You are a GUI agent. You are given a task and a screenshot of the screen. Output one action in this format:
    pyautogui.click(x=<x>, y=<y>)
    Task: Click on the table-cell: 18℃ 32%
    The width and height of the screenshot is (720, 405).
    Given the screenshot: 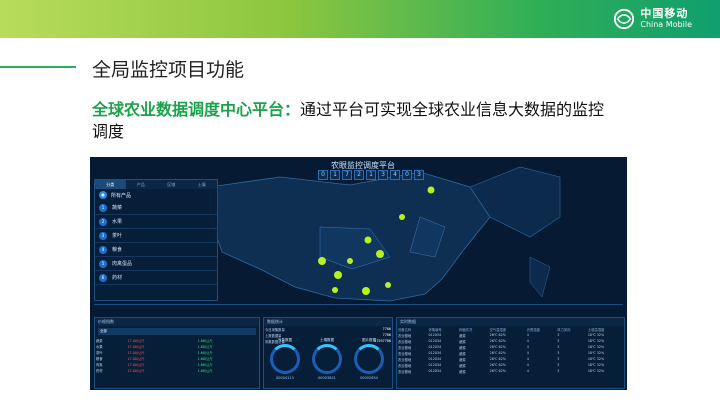 What is the action you would take?
    pyautogui.click(x=596, y=371)
    